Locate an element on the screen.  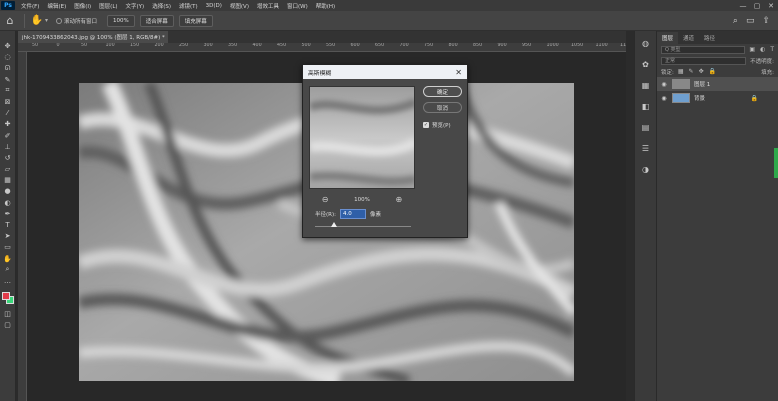
tab-channels: 通道 is located at coordinates (688, 38).